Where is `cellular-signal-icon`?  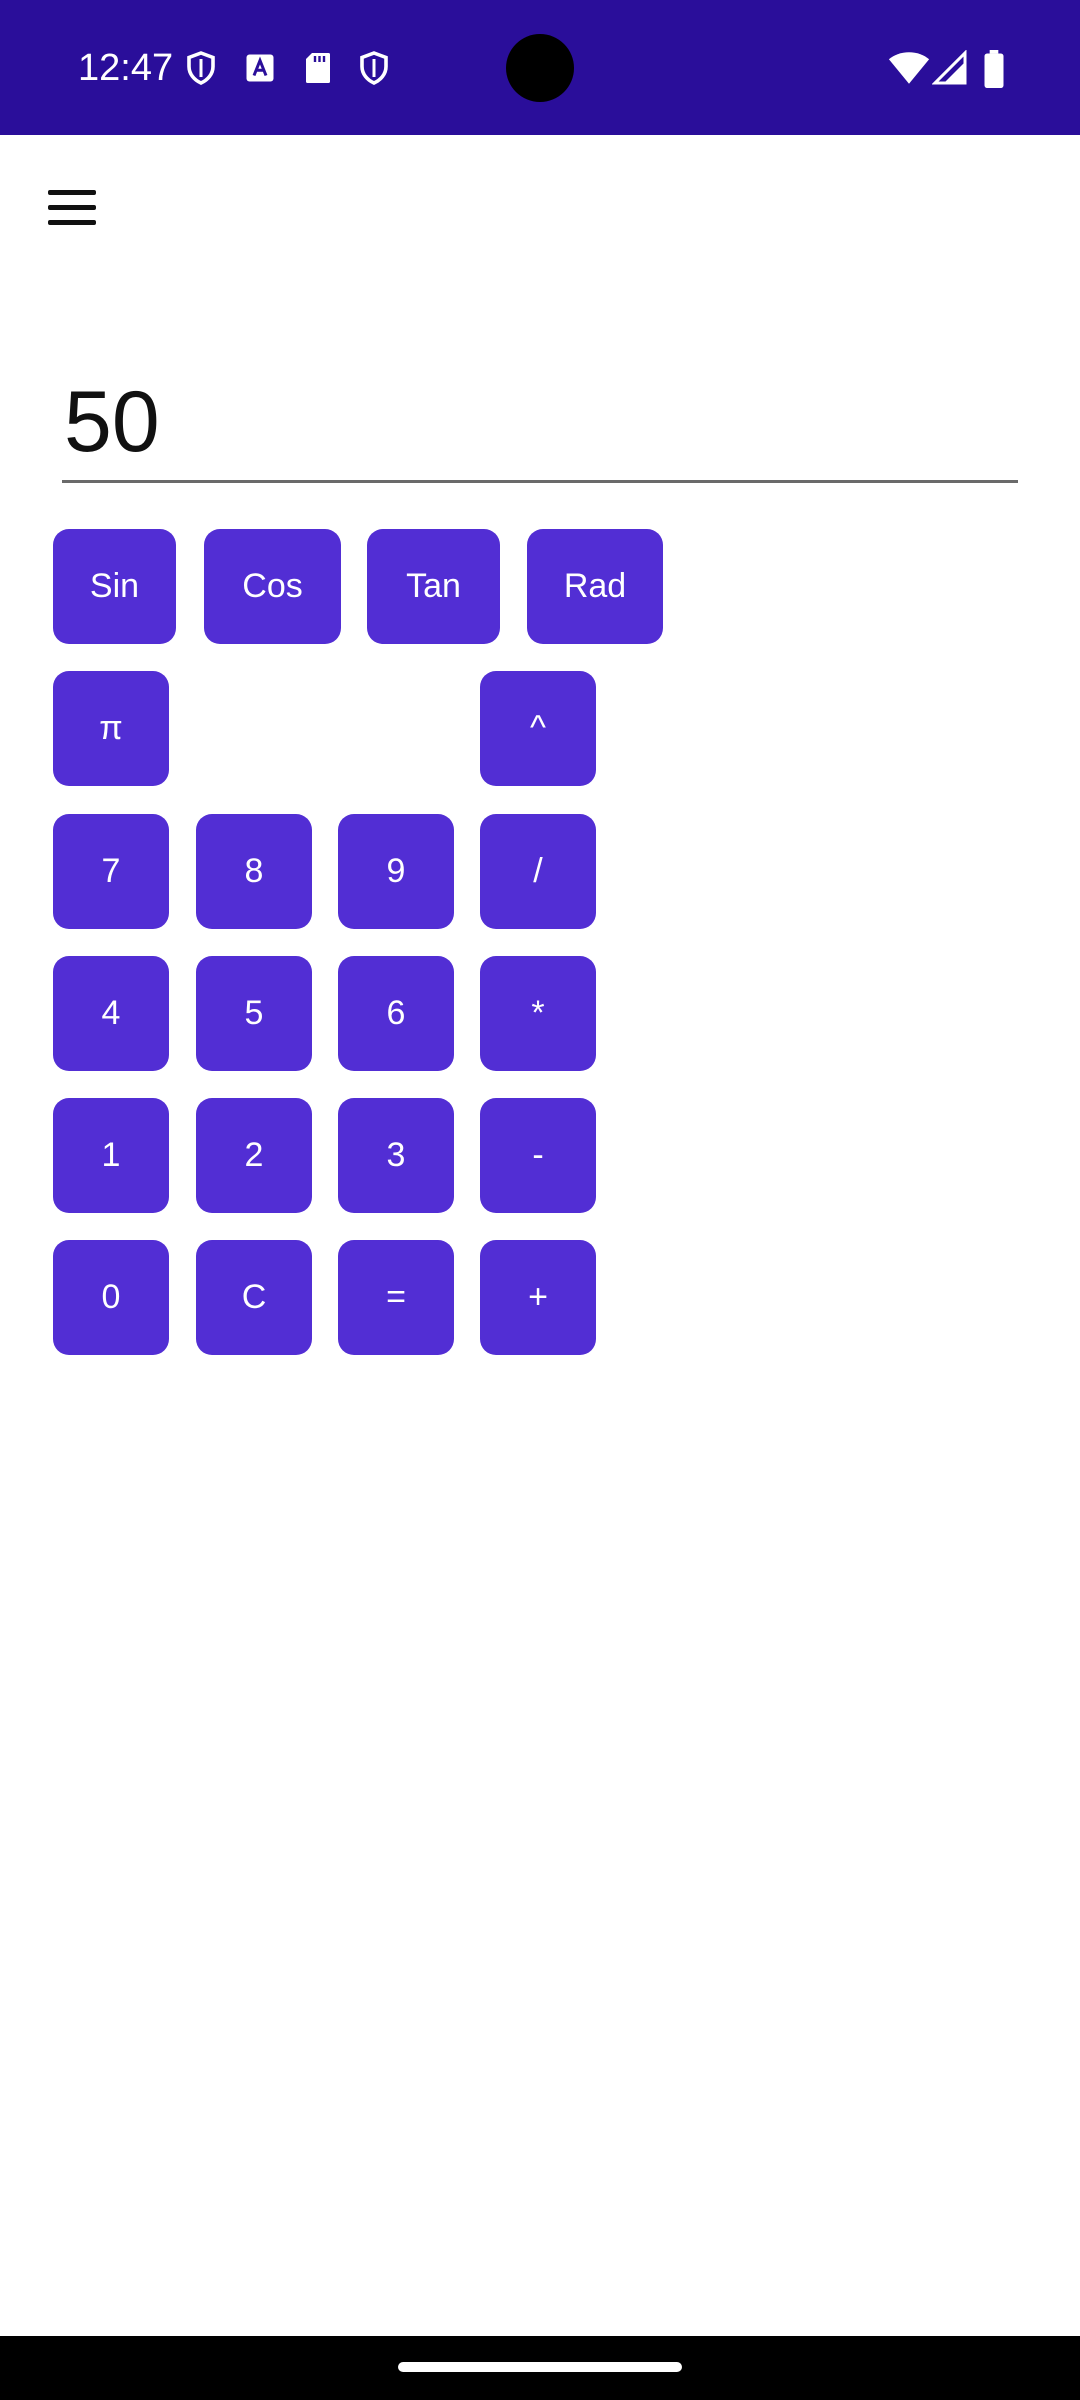
cellular-signal-icon is located at coordinates (949, 67).